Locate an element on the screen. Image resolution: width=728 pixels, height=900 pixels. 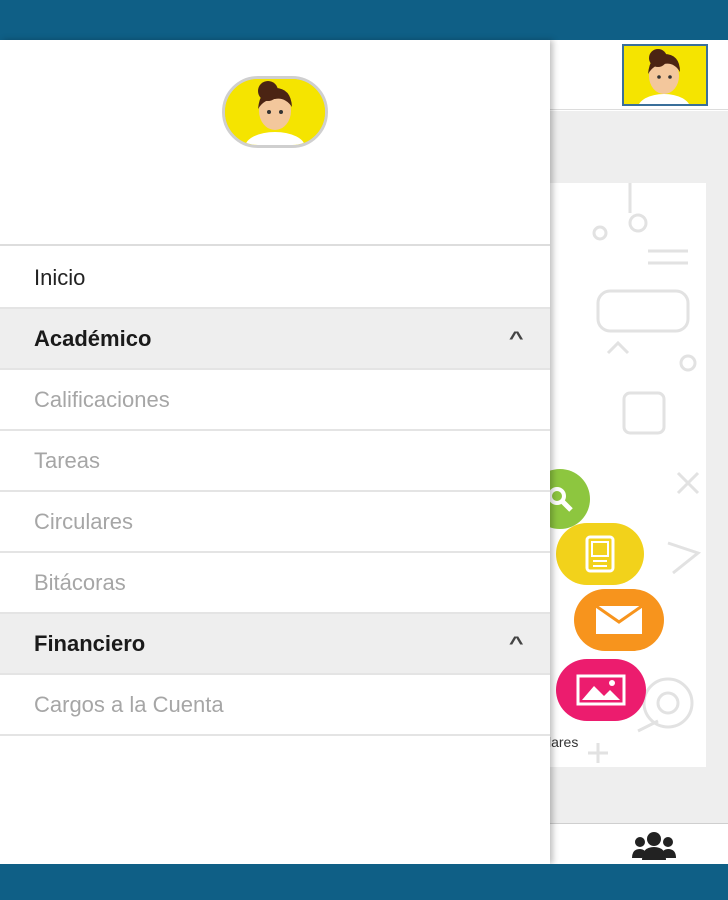
menu-item-label: Calificaciones is located at coordinates (102, 399).